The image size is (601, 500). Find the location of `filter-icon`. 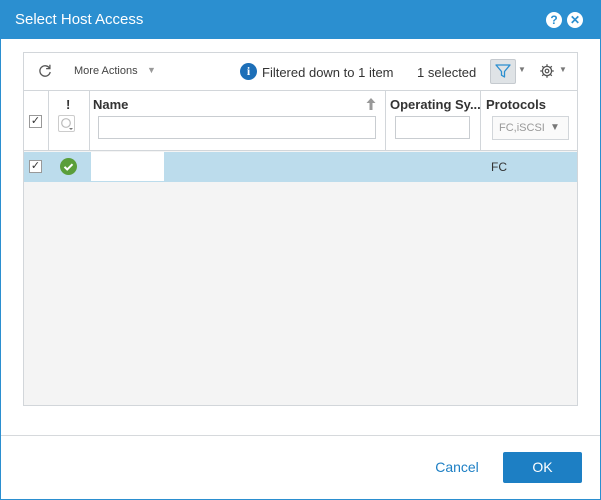

filter-icon is located at coordinates (503, 71).